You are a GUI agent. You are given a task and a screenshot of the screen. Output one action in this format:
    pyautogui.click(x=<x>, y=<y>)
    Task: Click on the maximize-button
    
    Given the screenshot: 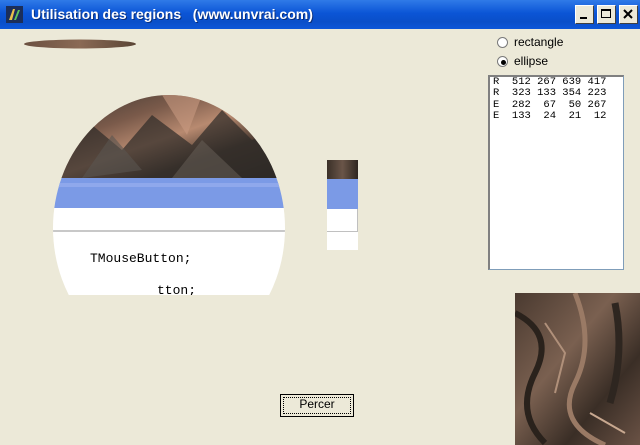 What is the action you would take?
    pyautogui.click(x=606, y=14)
    